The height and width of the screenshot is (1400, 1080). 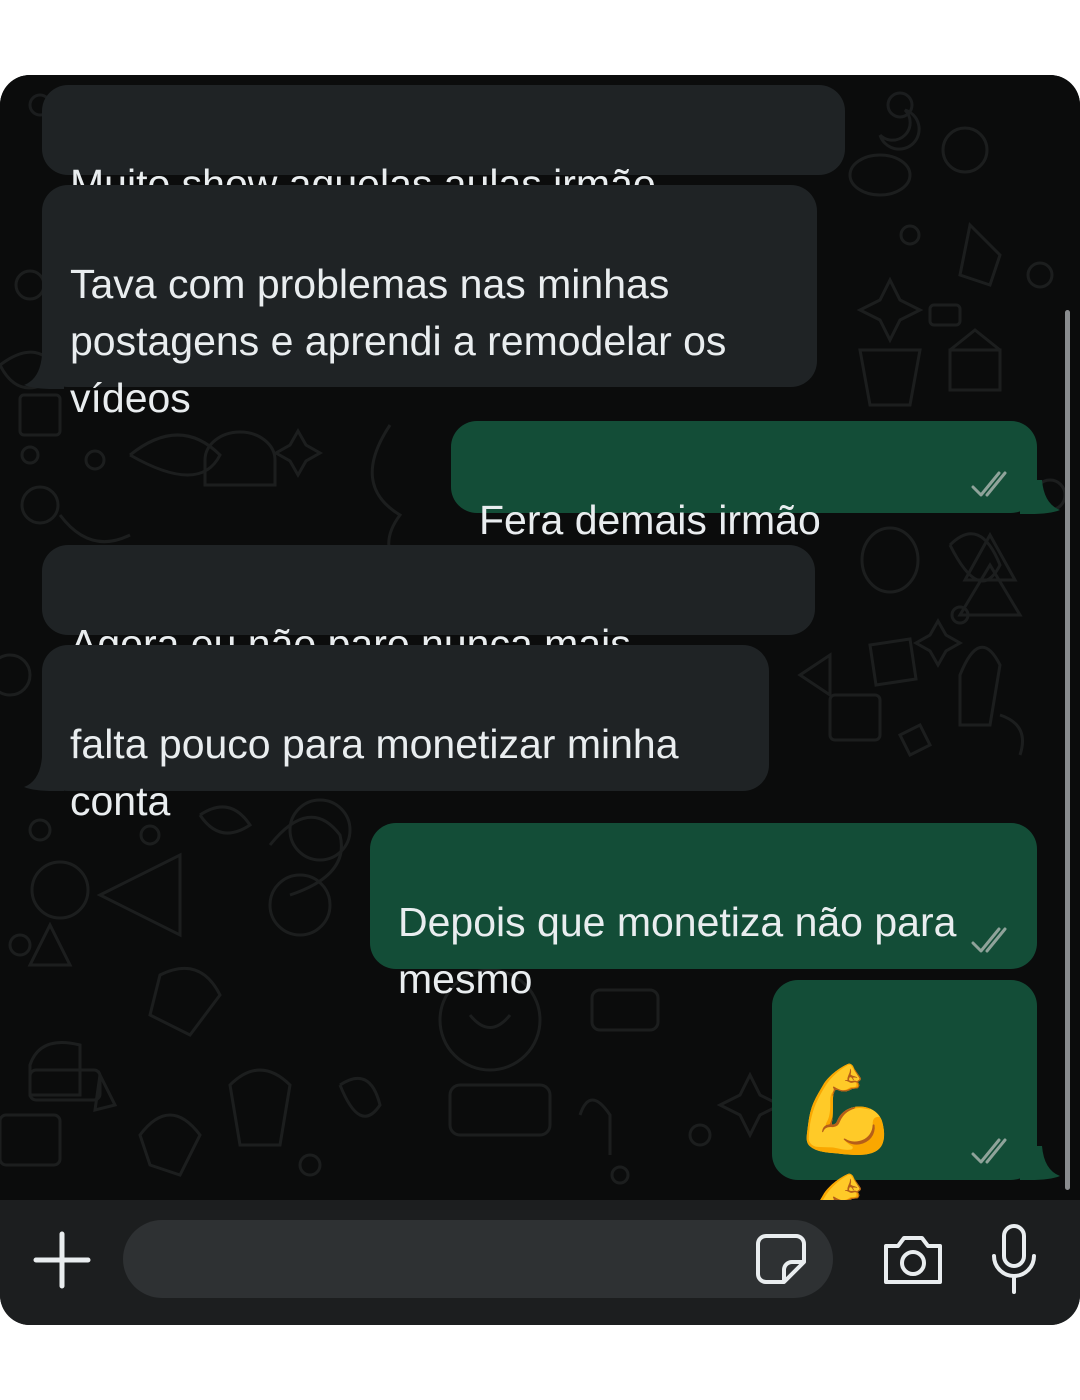 What do you see at coordinates (62, 1260) in the screenshot?
I see `plus-icon` at bounding box center [62, 1260].